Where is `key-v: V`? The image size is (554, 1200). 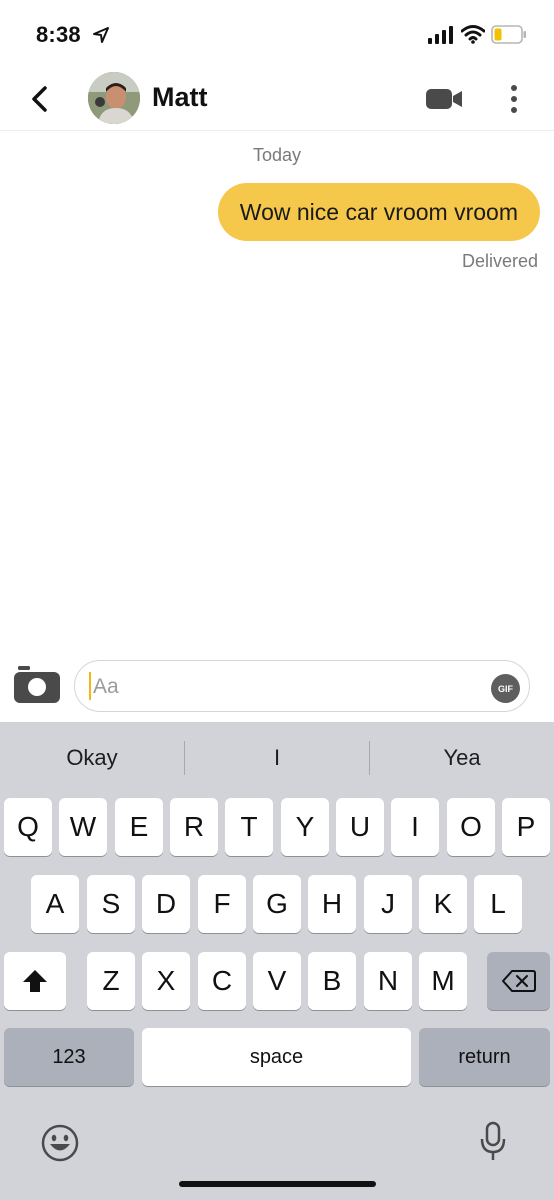 key-v: V is located at coordinates (277, 981).